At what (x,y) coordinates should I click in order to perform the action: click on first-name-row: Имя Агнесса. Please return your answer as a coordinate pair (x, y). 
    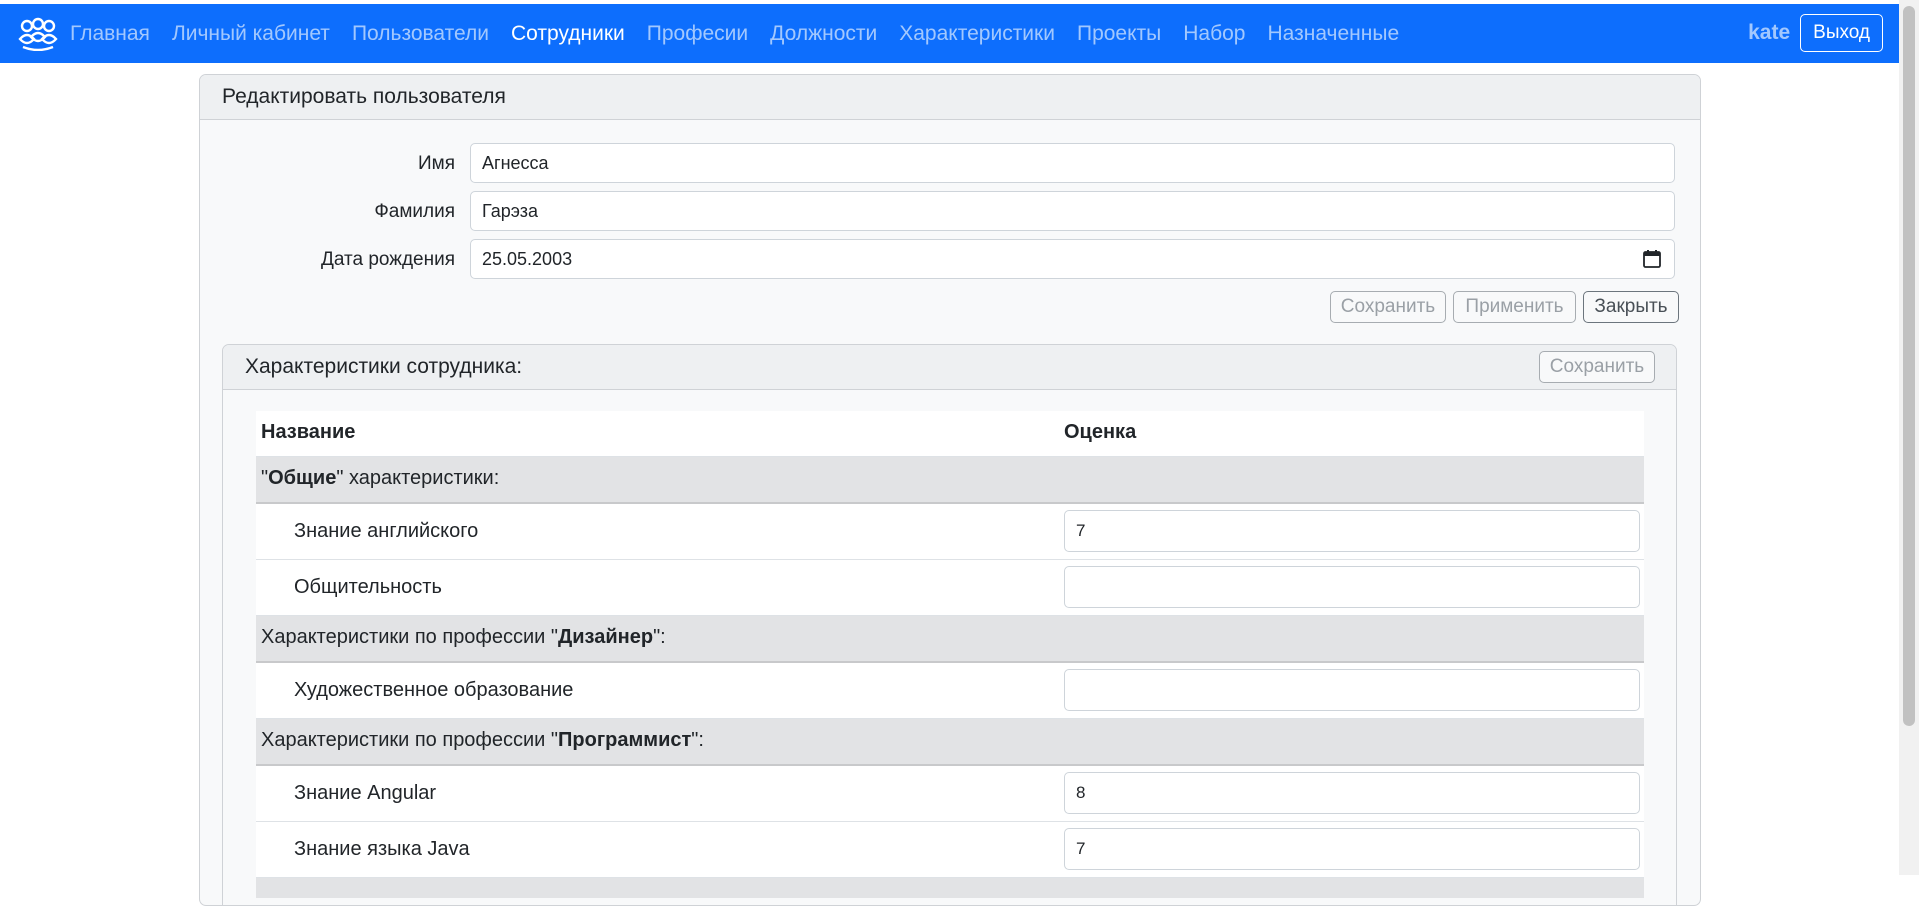
    Looking at the image, I should click on (950, 164).